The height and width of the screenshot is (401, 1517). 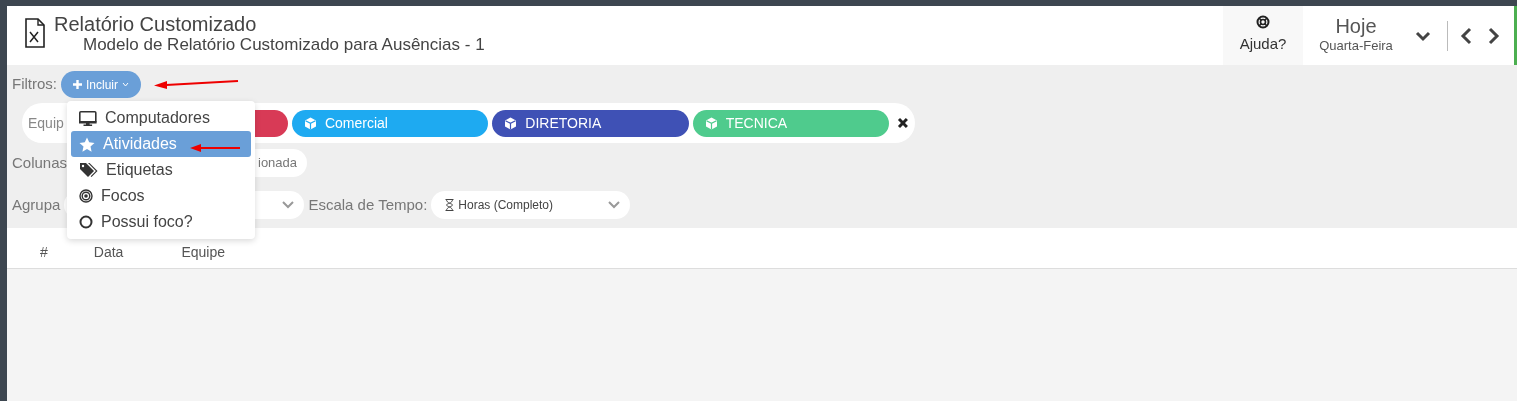 What do you see at coordinates (1466, 35) in the screenshot?
I see `chevron-left-icon` at bounding box center [1466, 35].